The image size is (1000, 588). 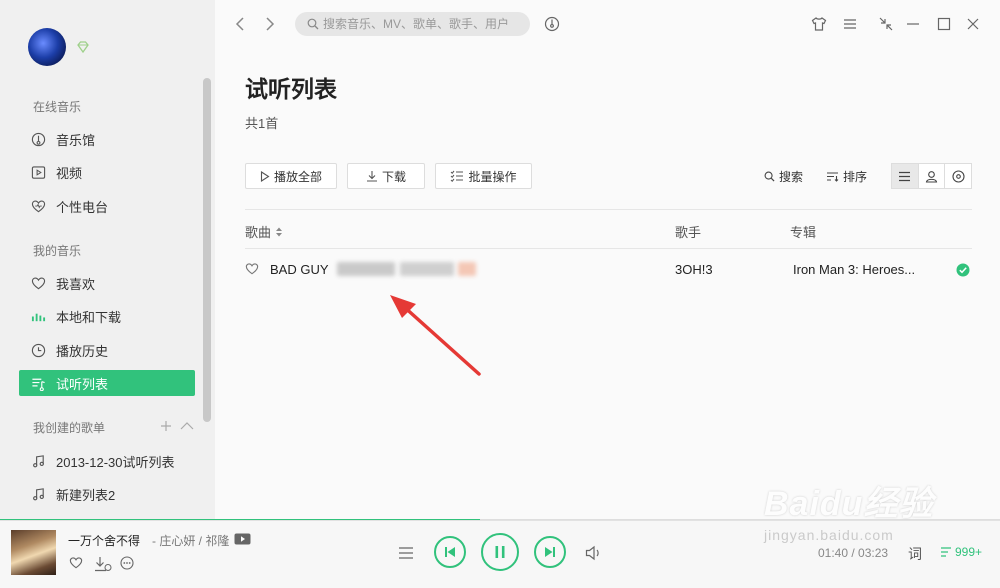 What do you see at coordinates (855, 177) in the screenshot?
I see `sort-label: 排序` at bounding box center [855, 177].